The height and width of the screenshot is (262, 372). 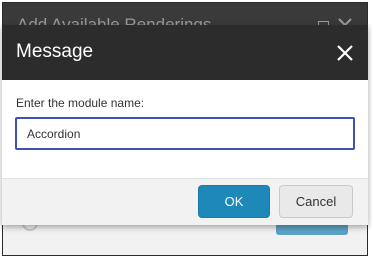 What do you see at coordinates (345, 53) in the screenshot?
I see `close-icon` at bounding box center [345, 53].